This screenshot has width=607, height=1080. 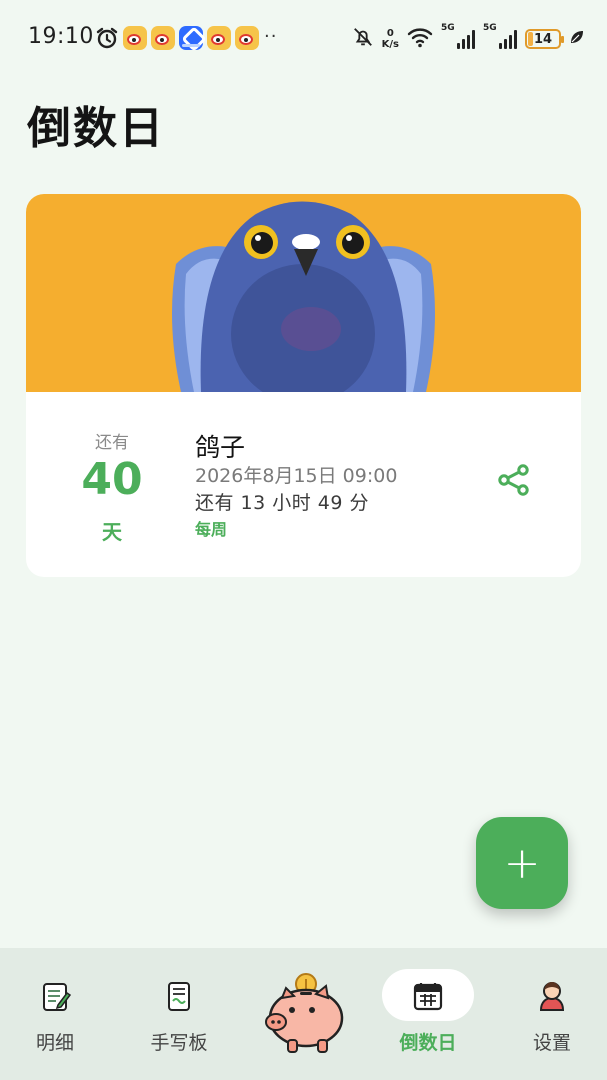 I want to click on page-title: 倒数日, so click(x=96, y=128).